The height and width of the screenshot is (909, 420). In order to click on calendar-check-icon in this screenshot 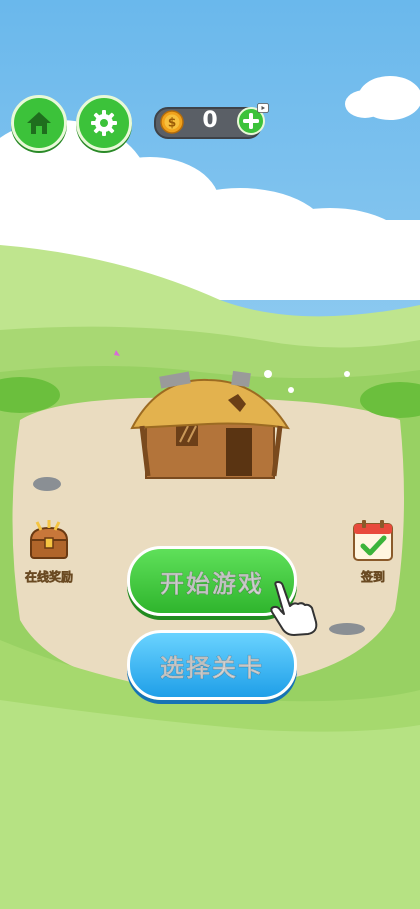, I will do `click(373, 540)`.